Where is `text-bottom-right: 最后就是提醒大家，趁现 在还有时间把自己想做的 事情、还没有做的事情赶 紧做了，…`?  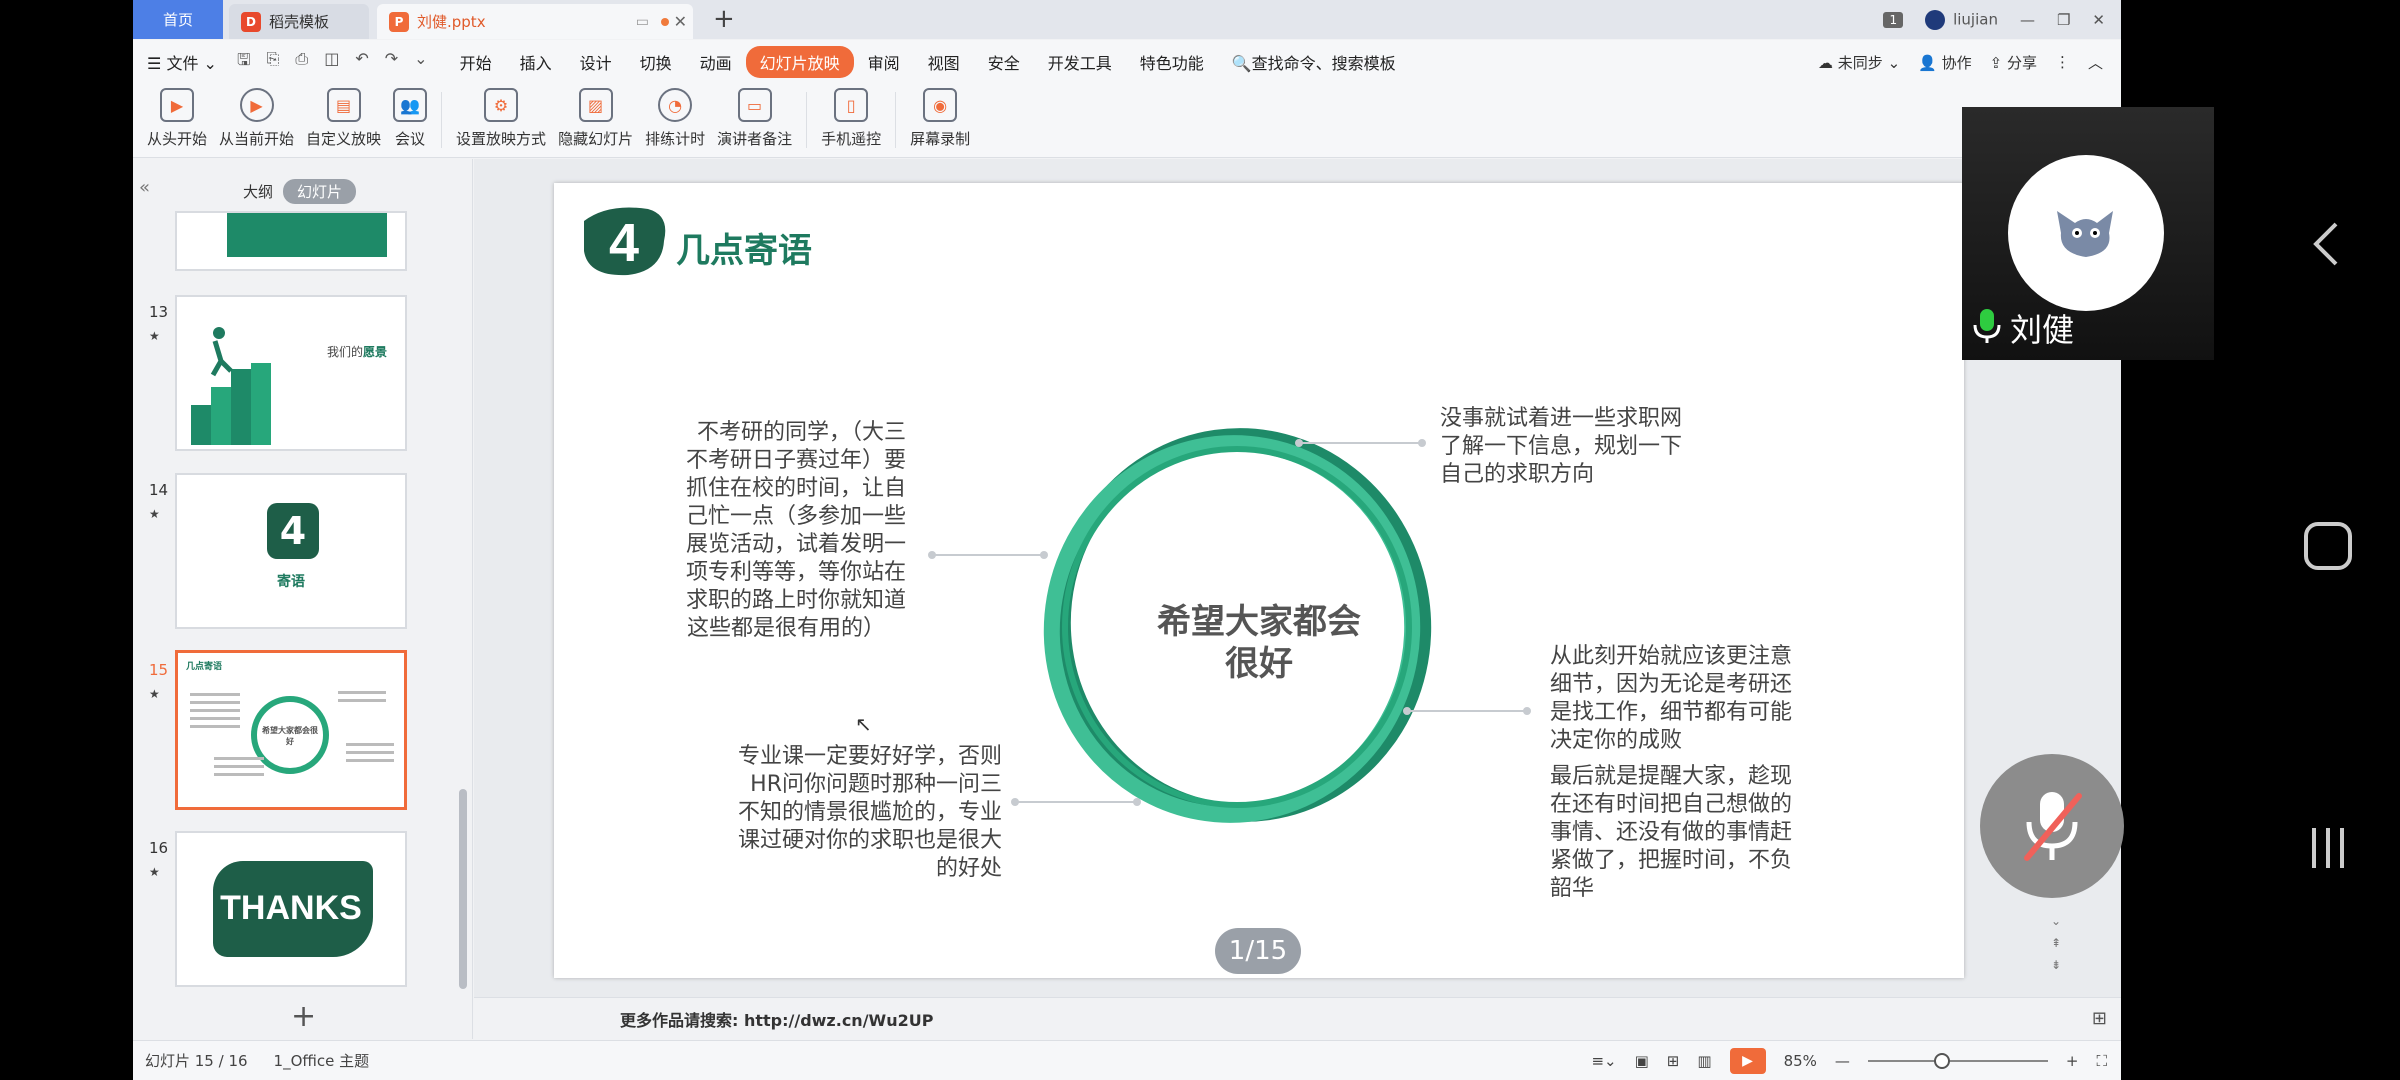 text-bottom-right: 最后就是提醒大家，趁现 在还有时间把自己想做的 事情、还没有做的事情赶 紧做了，… is located at coordinates (1685, 833).